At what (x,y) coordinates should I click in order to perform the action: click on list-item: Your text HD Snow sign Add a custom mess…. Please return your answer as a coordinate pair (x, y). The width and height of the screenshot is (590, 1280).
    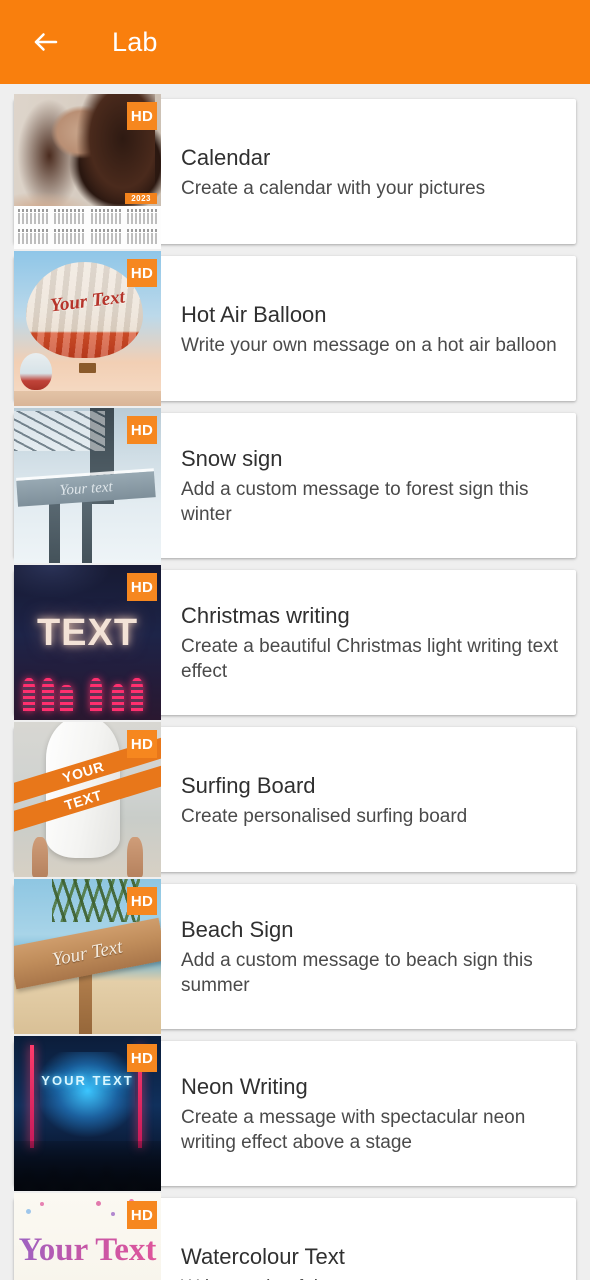
    Looking at the image, I should click on (295, 485).